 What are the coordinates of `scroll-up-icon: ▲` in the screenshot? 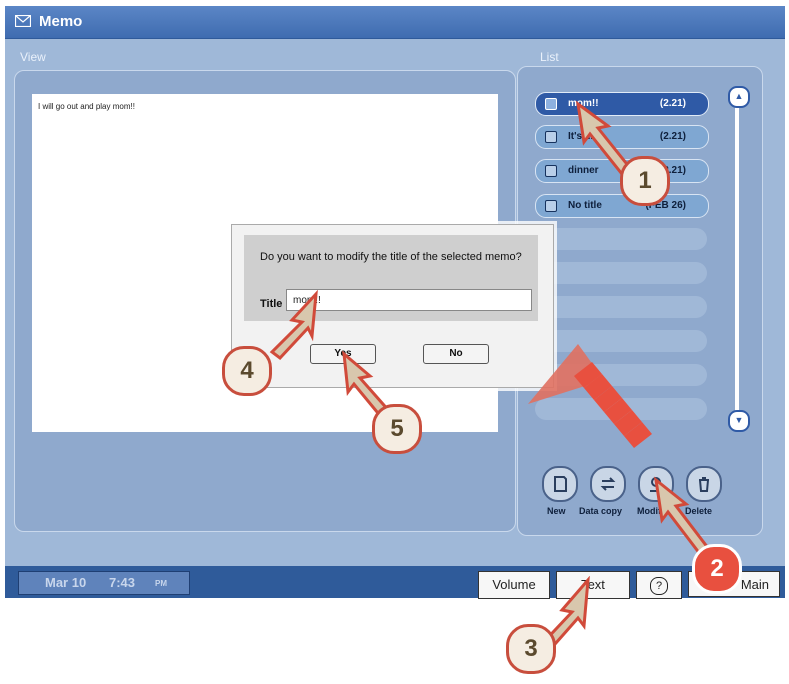 It's located at (739, 97).